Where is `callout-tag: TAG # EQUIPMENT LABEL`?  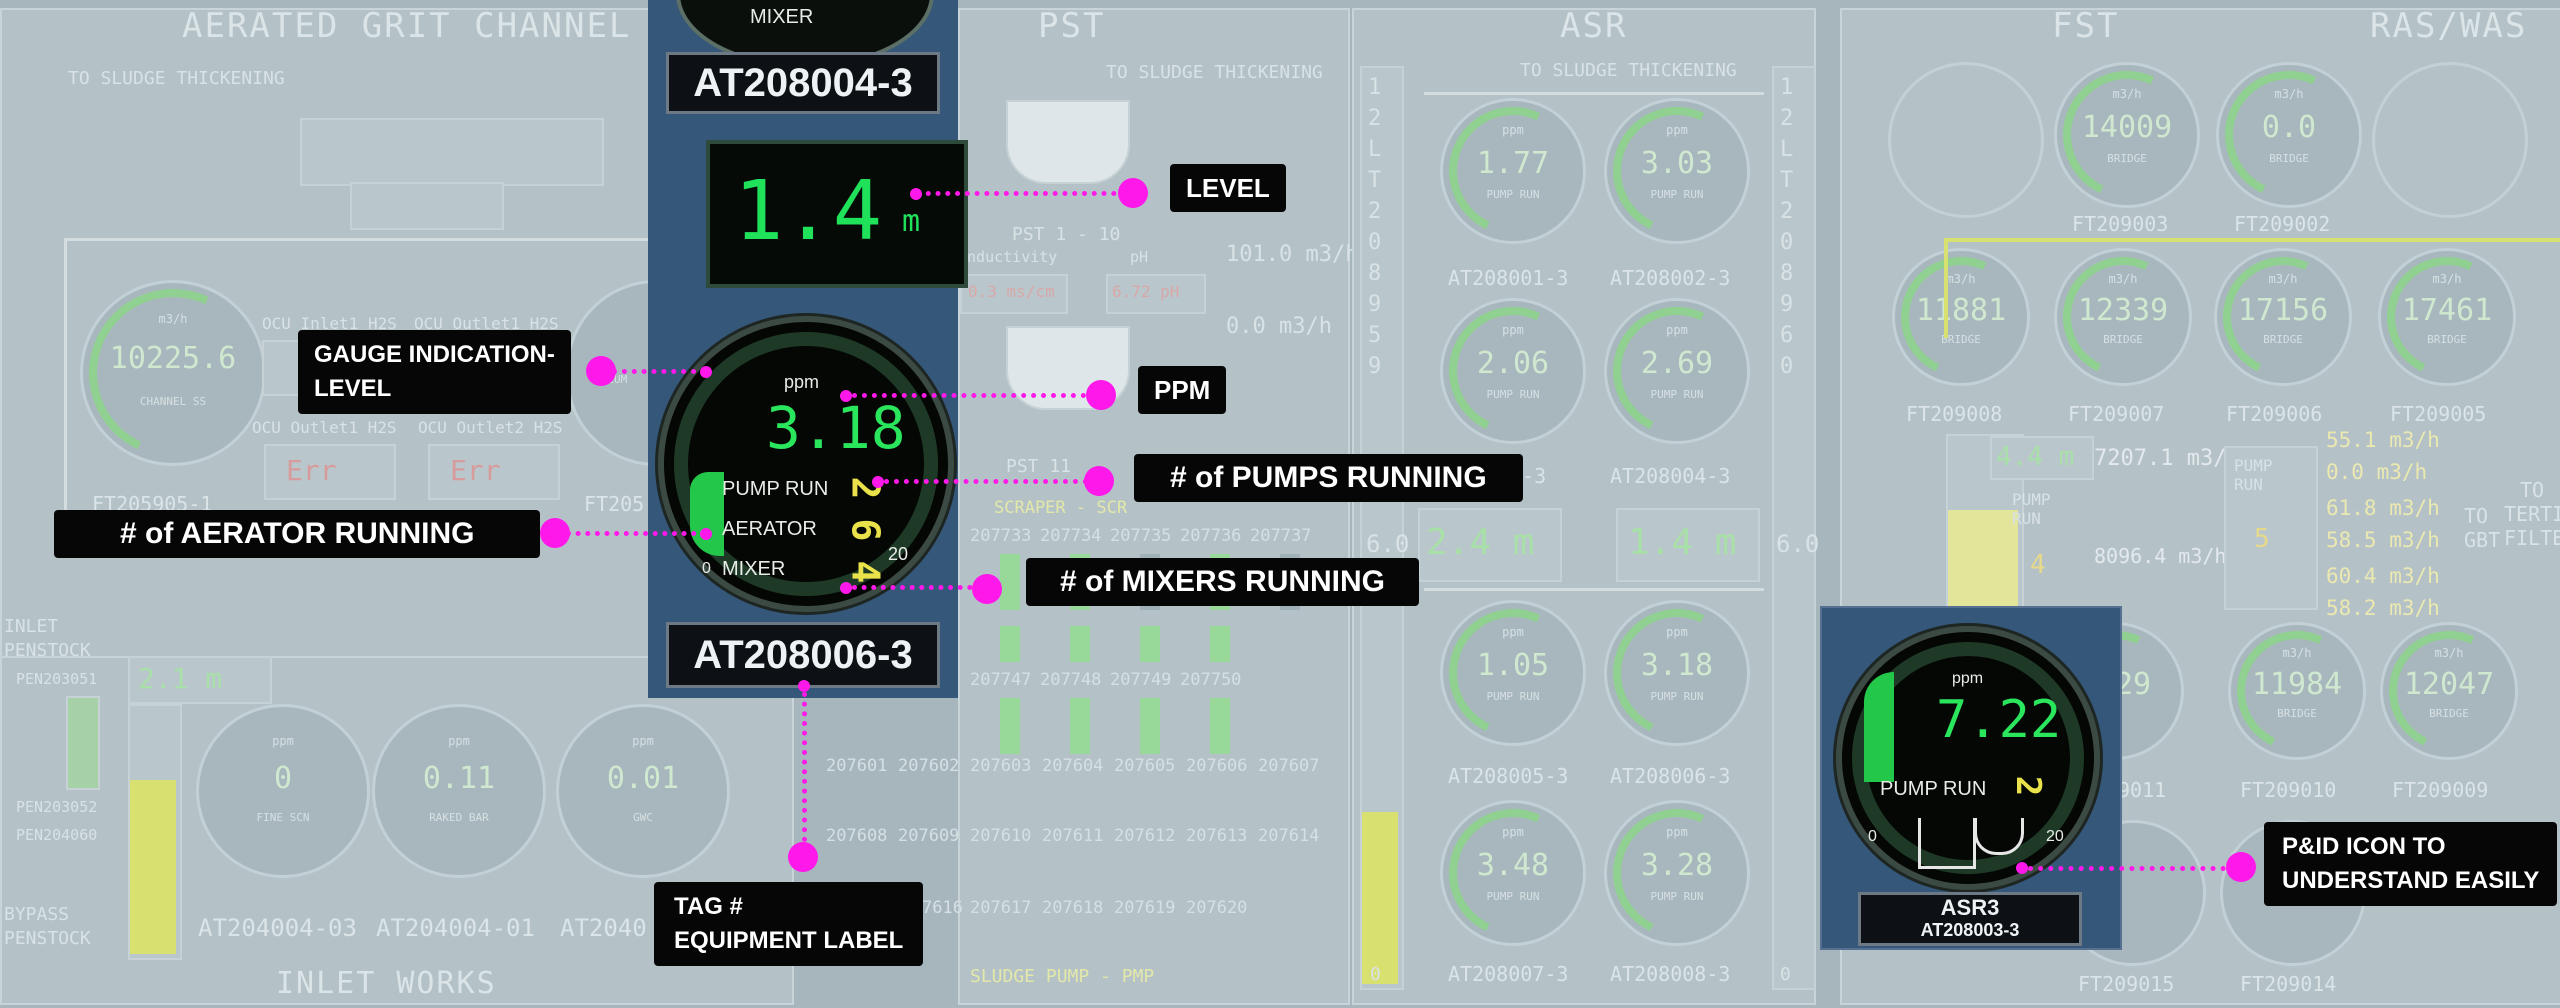
callout-tag: TAG # EQUIPMENT LABEL is located at coordinates (789, 924).